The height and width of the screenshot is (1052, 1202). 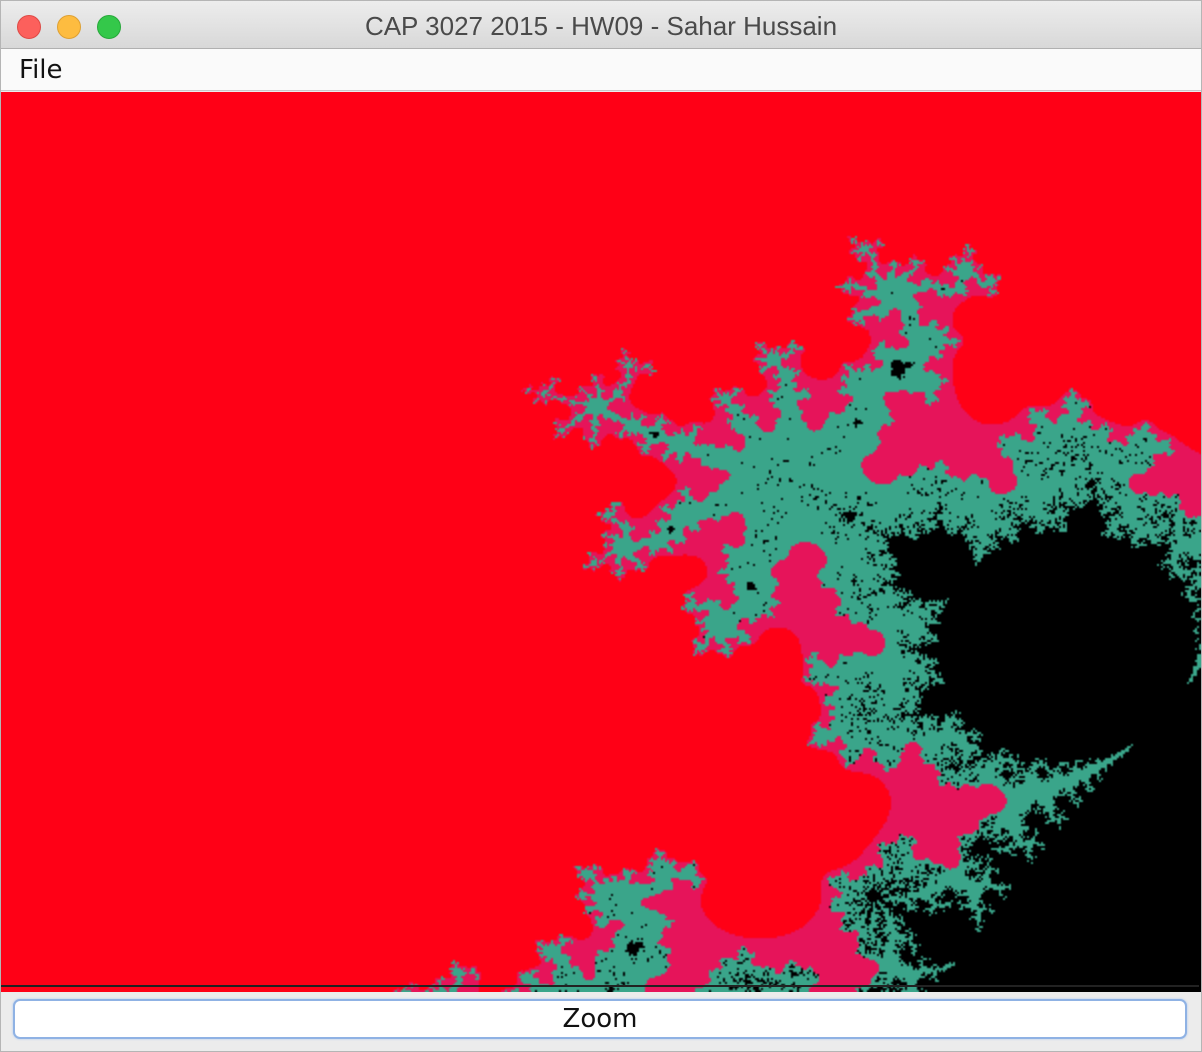 I want to click on canvas-bottom-divider, so click(x=600, y=986).